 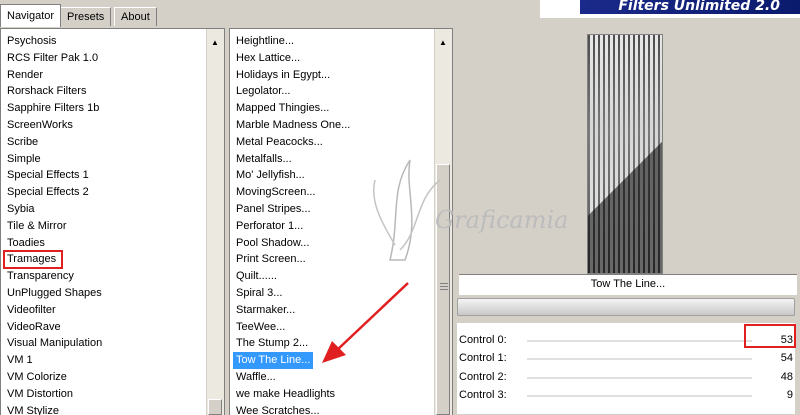 What do you see at coordinates (639, 378) in the screenshot?
I see `control-2-slider` at bounding box center [639, 378].